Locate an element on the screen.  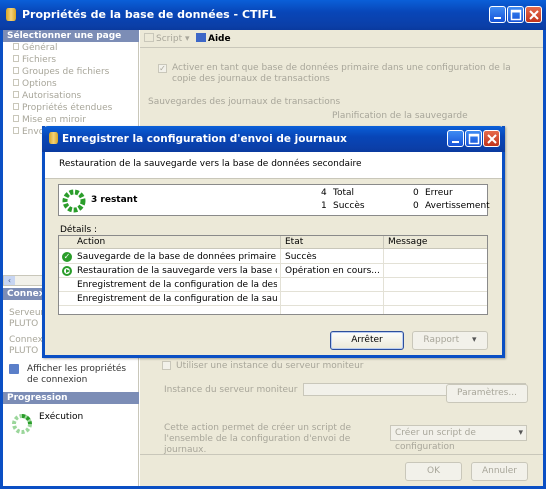
help-icon is located at coordinates (201, 37).